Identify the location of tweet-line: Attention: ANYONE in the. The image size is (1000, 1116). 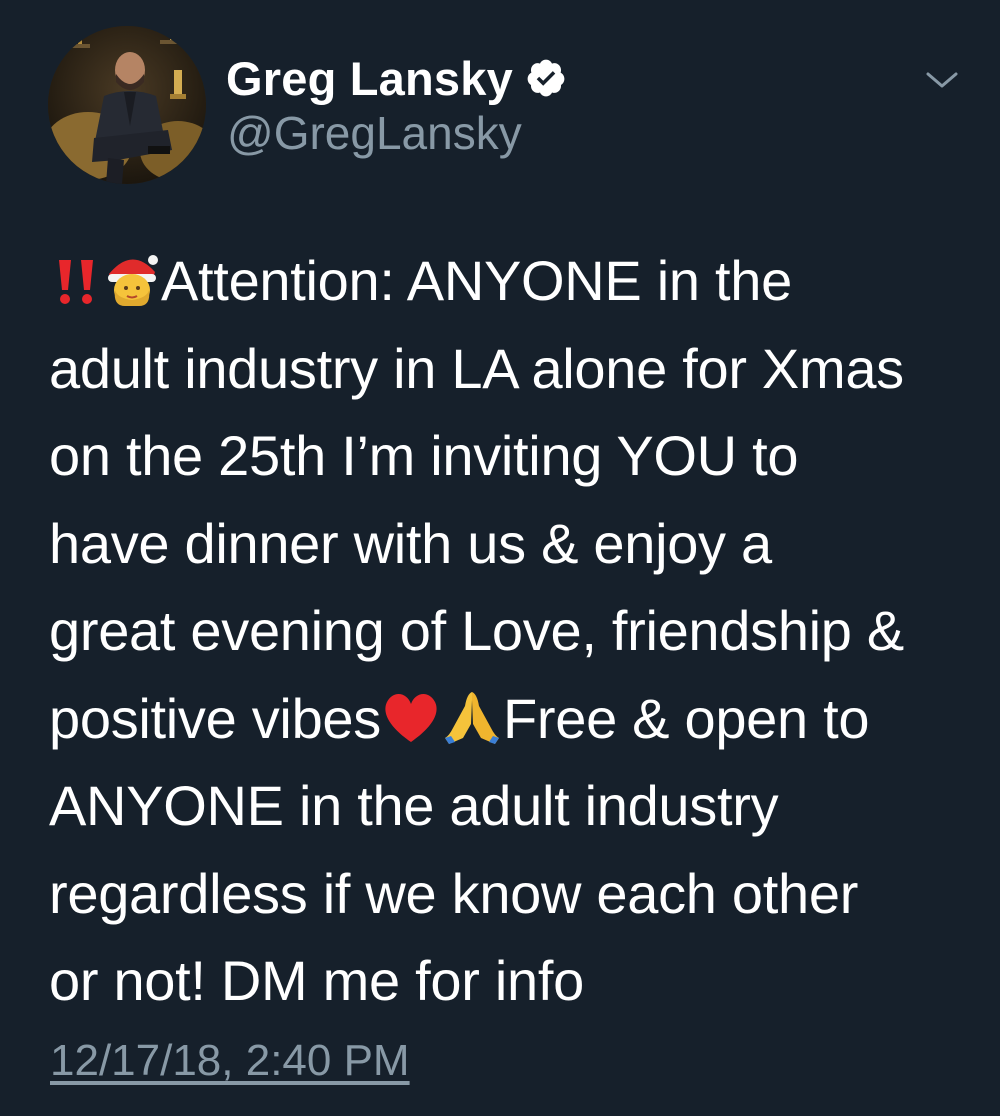
(514, 281).